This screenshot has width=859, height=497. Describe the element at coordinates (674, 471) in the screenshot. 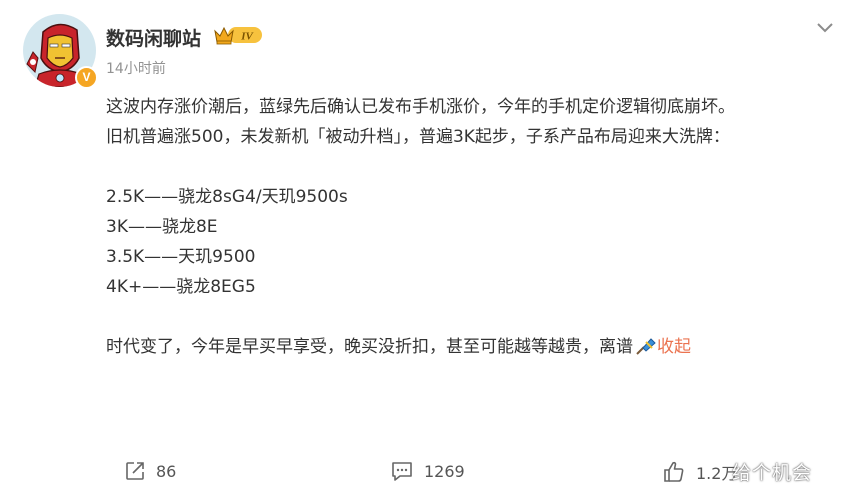

I see `thumbs-up-icon` at that location.